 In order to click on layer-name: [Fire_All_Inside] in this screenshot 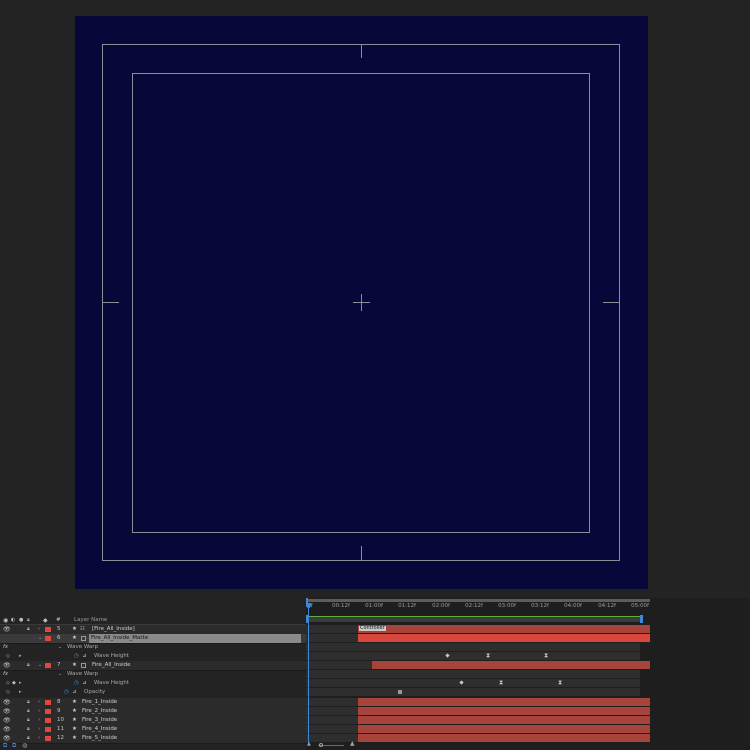, I will do `click(113, 629)`.